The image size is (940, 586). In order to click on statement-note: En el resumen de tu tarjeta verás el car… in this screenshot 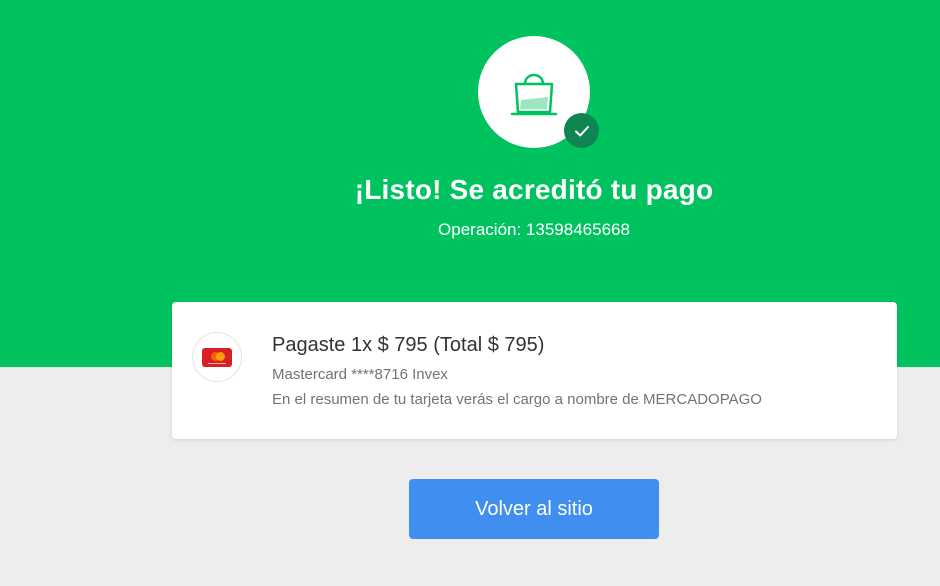, I will do `click(517, 399)`.